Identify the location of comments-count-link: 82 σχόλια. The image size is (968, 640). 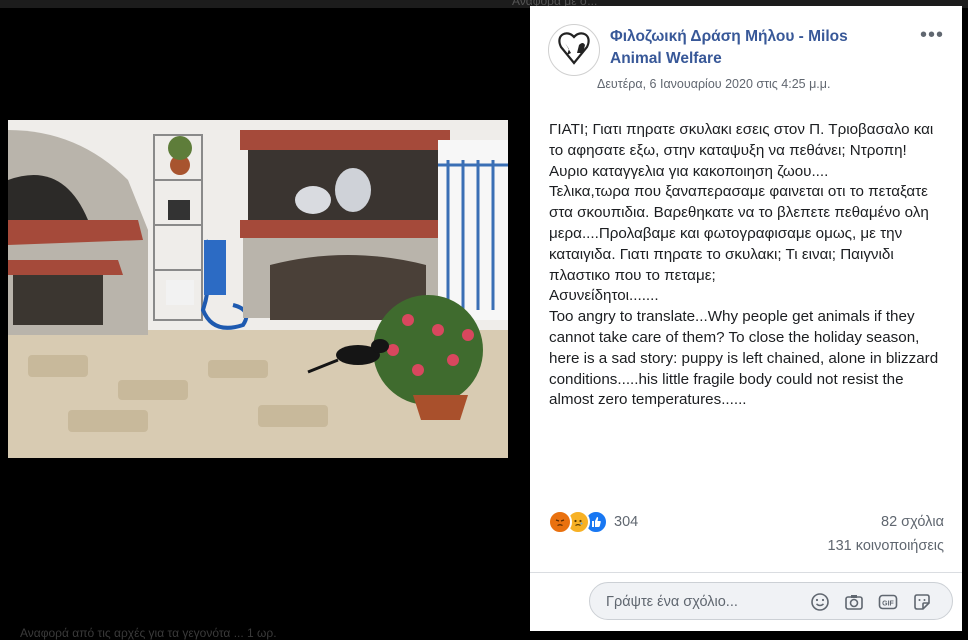
(912, 522).